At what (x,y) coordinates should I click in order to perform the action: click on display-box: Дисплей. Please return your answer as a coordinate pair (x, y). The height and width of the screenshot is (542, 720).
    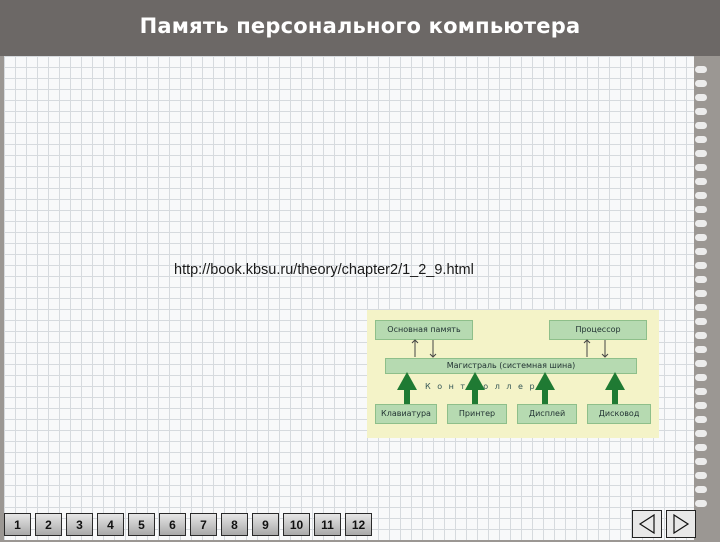
    Looking at the image, I should click on (547, 414).